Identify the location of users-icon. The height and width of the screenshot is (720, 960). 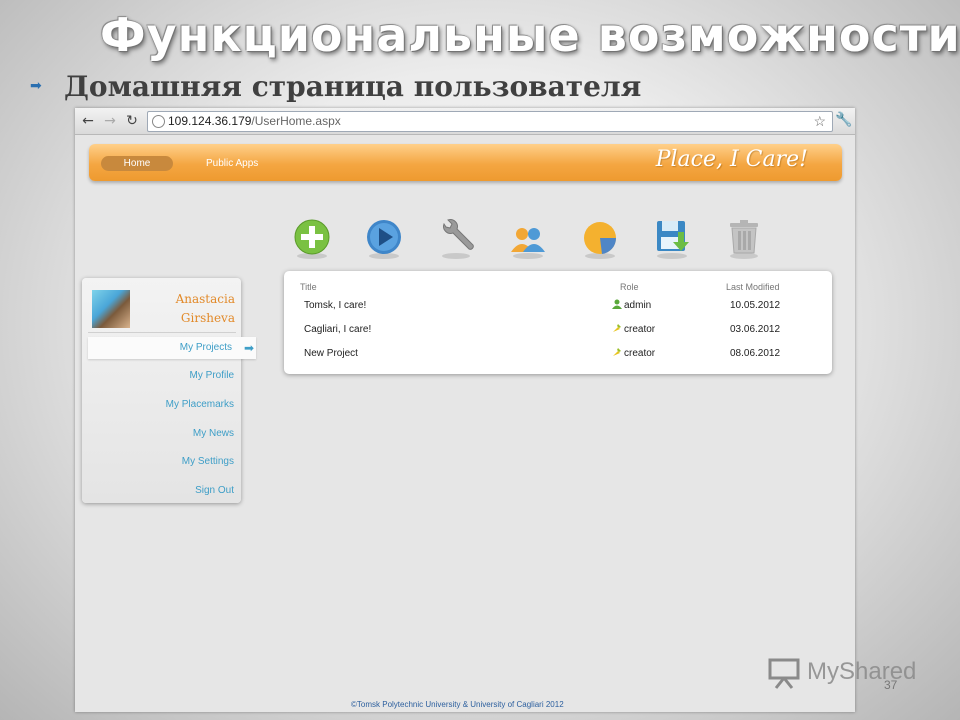
(528, 239).